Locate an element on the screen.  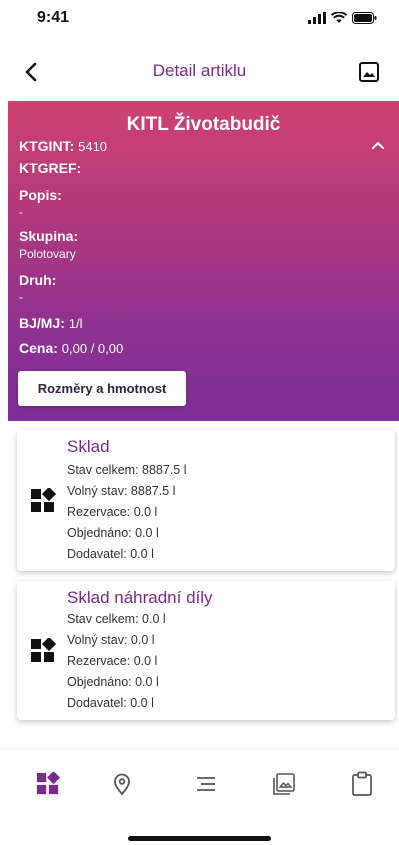
clipboard-icon is located at coordinates (362, 783).